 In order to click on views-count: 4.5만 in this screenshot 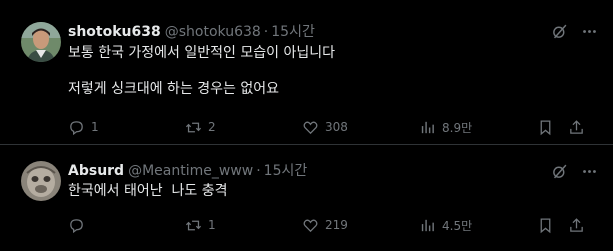, I will do `click(457, 225)`.